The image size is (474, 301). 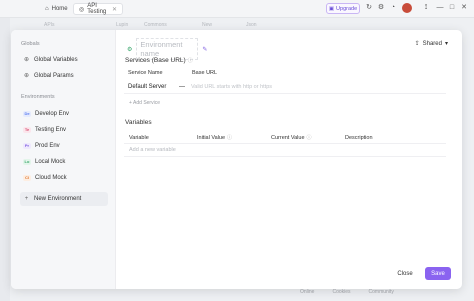 What do you see at coordinates (64, 146) in the screenshot?
I see `sidebar-item-prod-env: Pr Prod Env` at bounding box center [64, 146].